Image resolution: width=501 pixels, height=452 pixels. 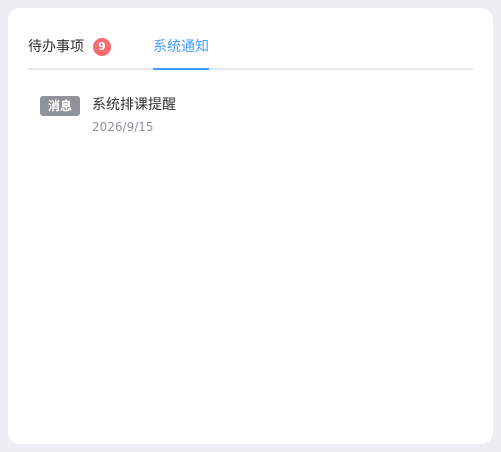 I want to click on message-title: 系统排课提醒, so click(x=134, y=105).